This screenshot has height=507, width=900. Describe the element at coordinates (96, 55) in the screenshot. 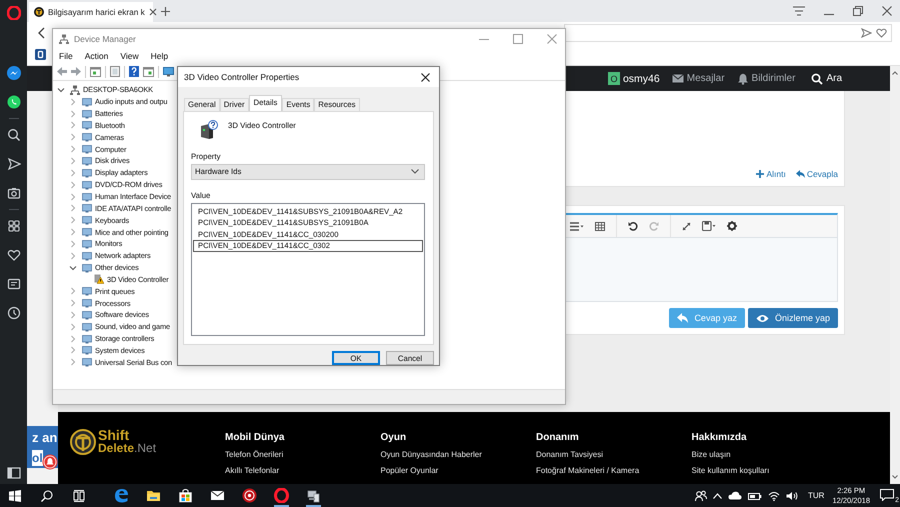

I see `menu-item: Action` at that location.